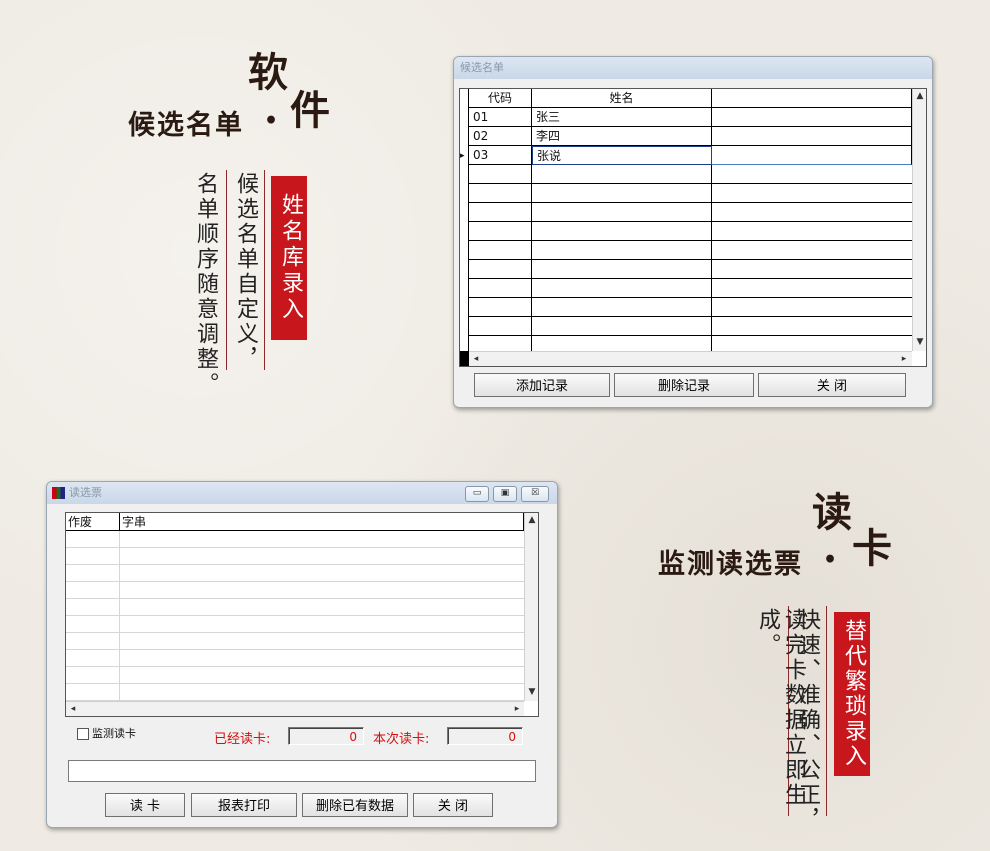 Image resolution: width=990 pixels, height=851 pixels. What do you see at coordinates (500, 117) in the screenshot?
I see `cell-code: 01` at bounding box center [500, 117].